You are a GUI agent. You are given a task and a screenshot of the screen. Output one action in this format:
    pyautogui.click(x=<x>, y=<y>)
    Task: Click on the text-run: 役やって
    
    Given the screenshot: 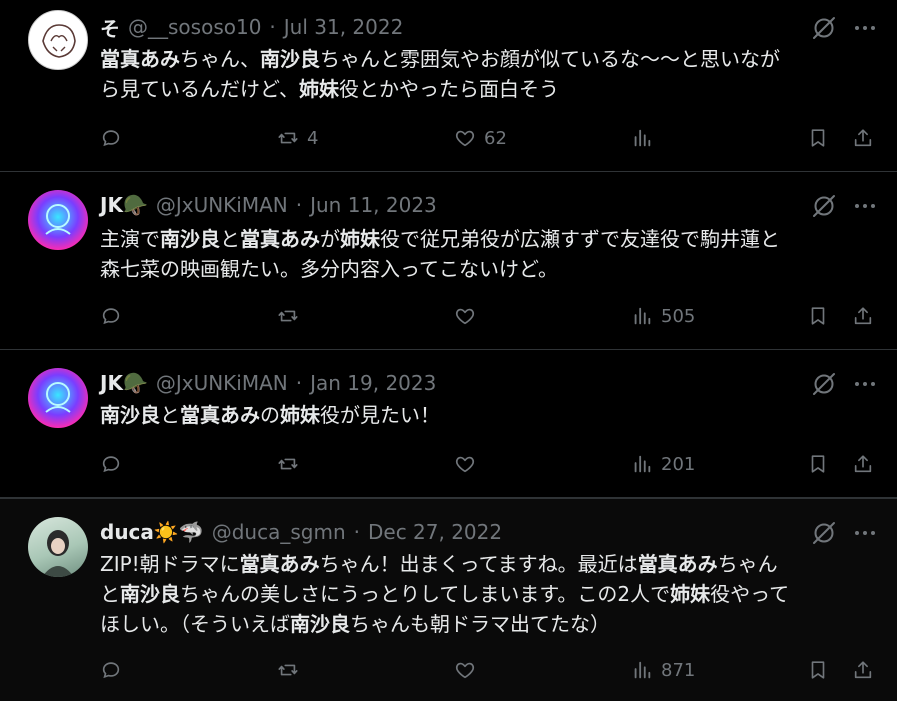 What is the action you would take?
    pyautogui.click(x=750, y=594)
    